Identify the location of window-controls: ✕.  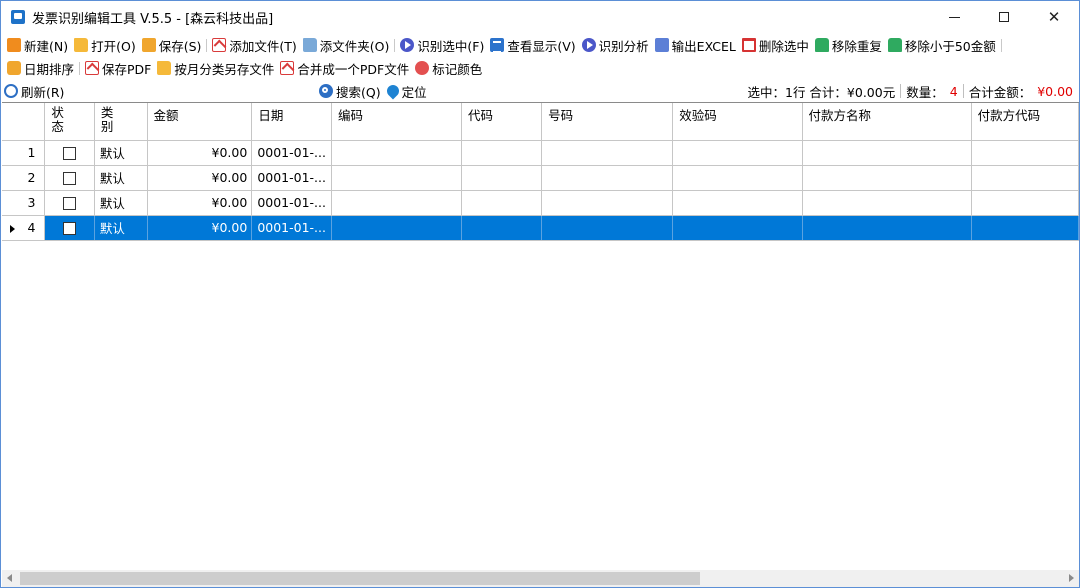
(1004, 17).